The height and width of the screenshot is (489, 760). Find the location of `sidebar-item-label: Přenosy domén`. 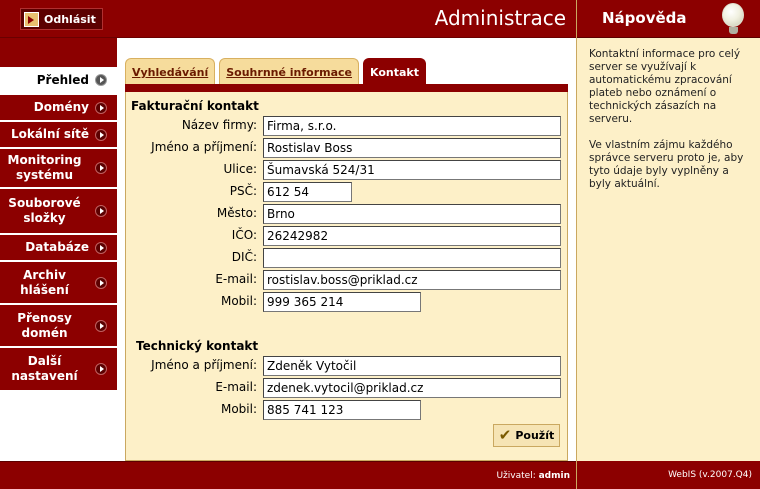

sidebar-item-label: Přenosy domén is located at coordinates (44, 325).